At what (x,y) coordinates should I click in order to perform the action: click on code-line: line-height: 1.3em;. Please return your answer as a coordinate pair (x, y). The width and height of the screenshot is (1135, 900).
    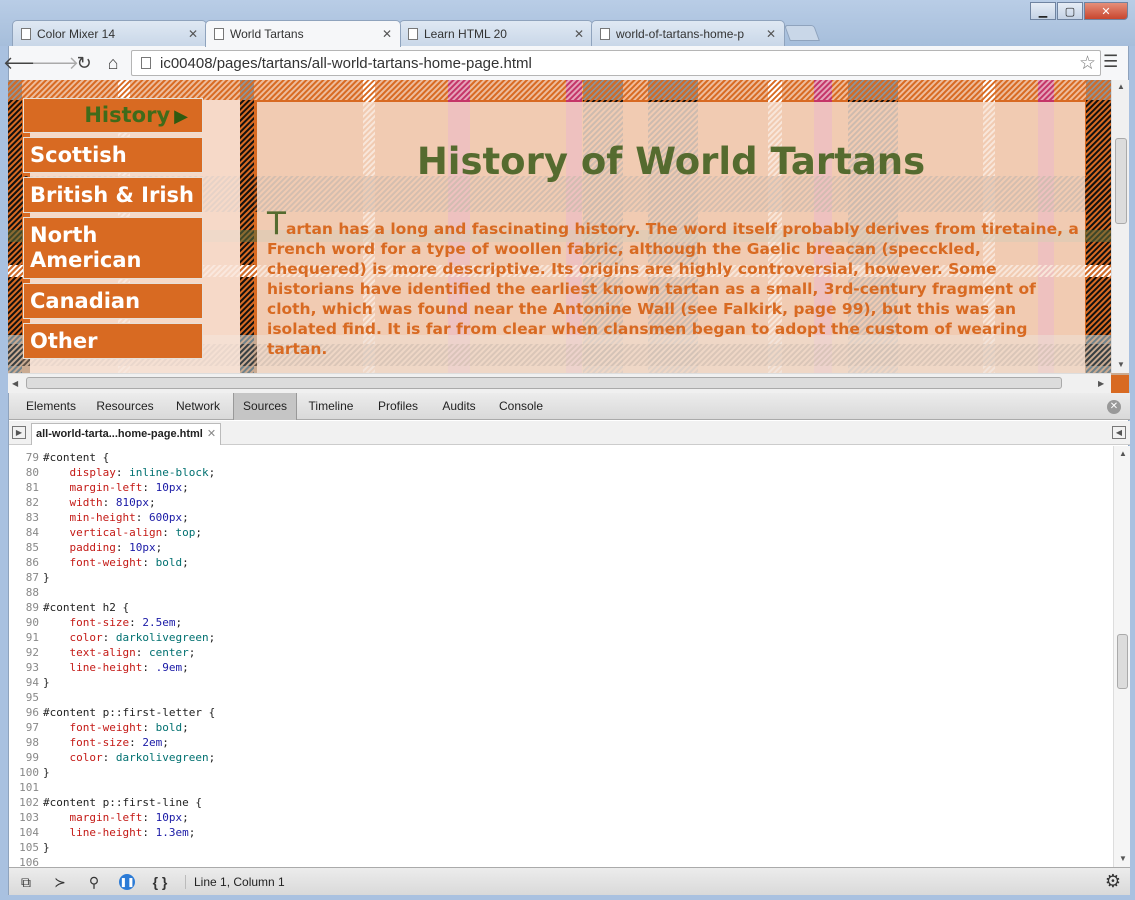
    Looking at the image, I should click on (573, 832).